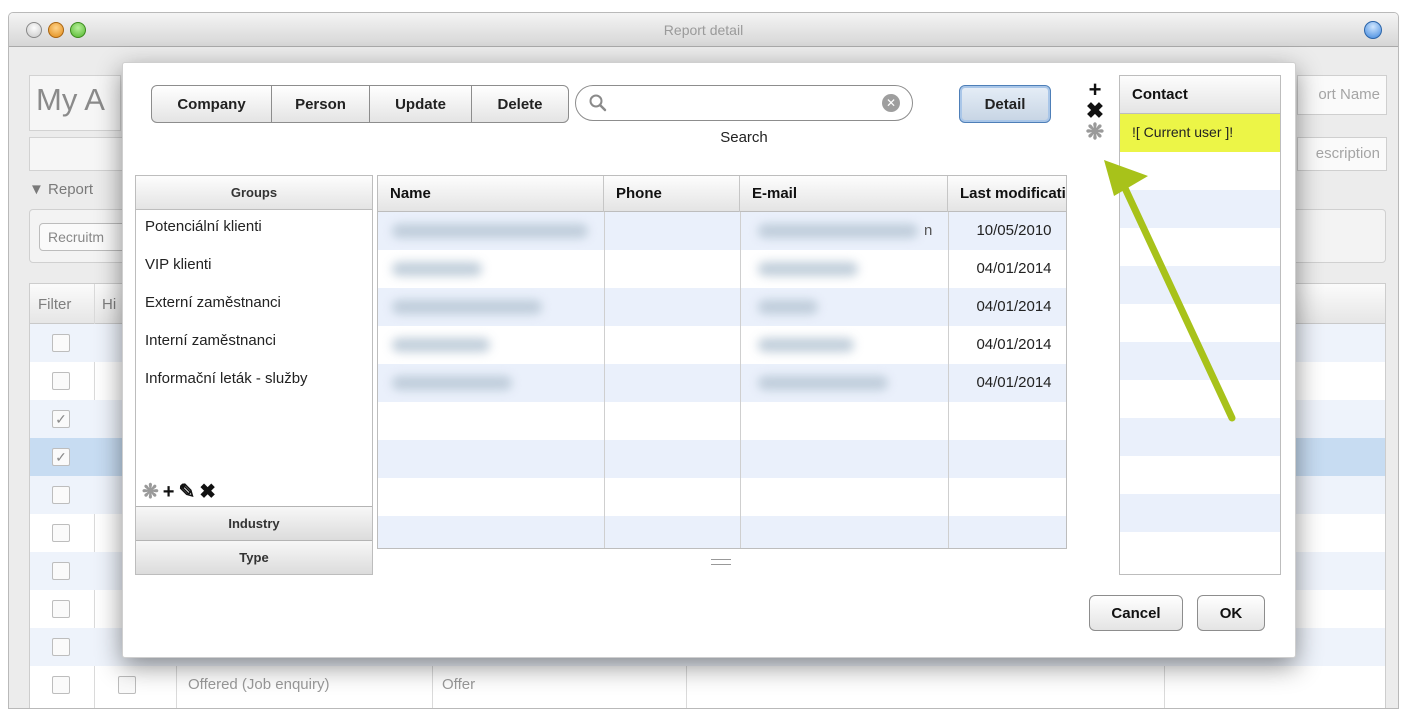 This screenshot has height=713, width=1410. I want to click on remove-group-icon: ✖, so click(207, 492).